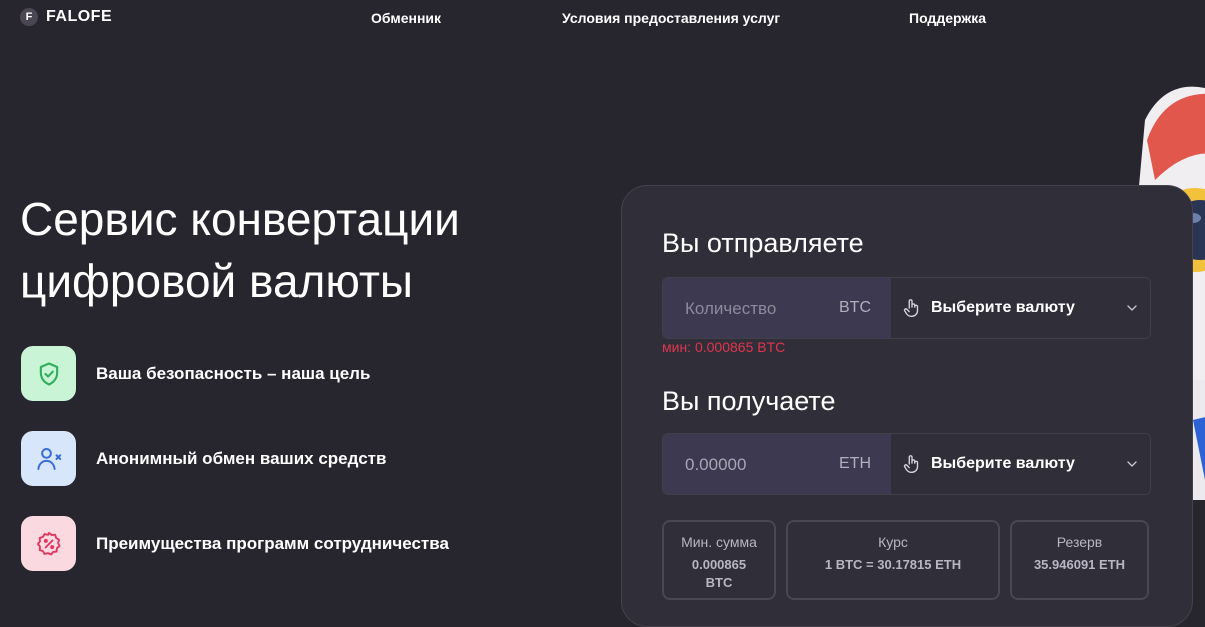 The image size is (1205, 627). I want to click on feature-anonymous: Анонимный обмен ваших средств, so click(203, 458).